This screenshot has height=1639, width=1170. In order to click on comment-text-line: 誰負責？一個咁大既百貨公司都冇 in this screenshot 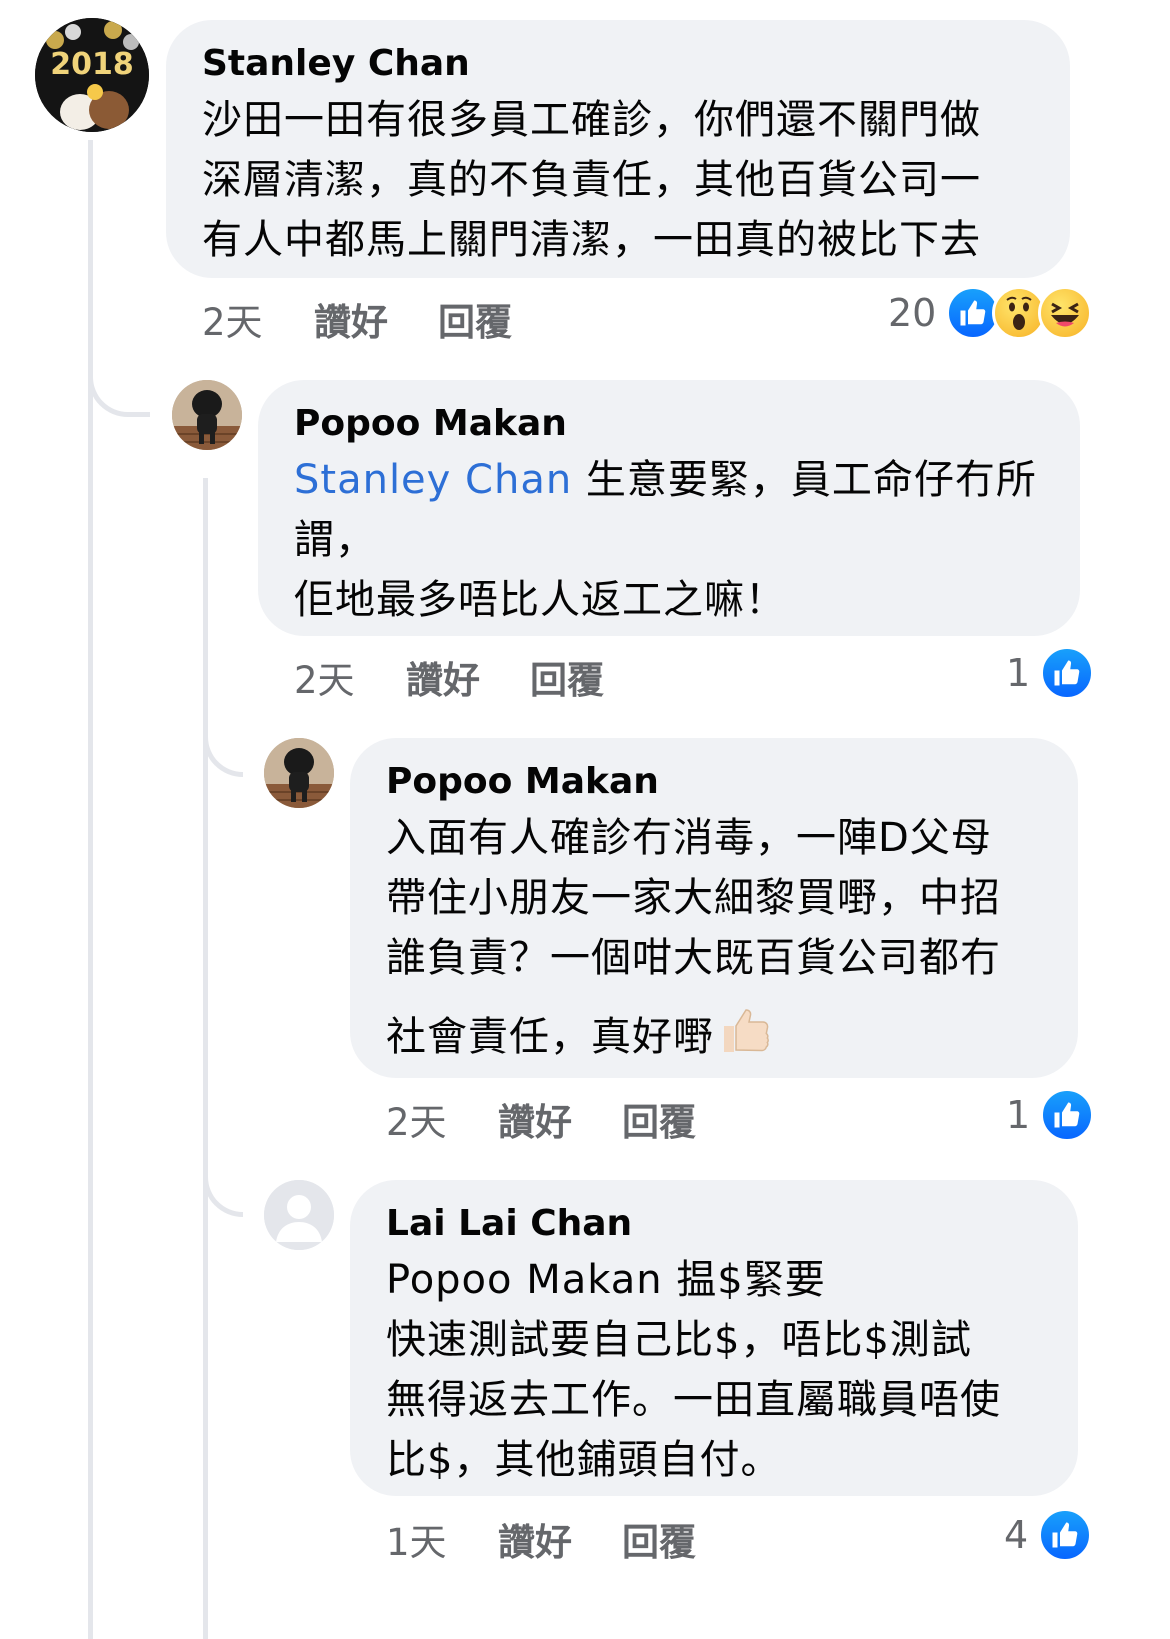, I will do `click(693, 958)`.